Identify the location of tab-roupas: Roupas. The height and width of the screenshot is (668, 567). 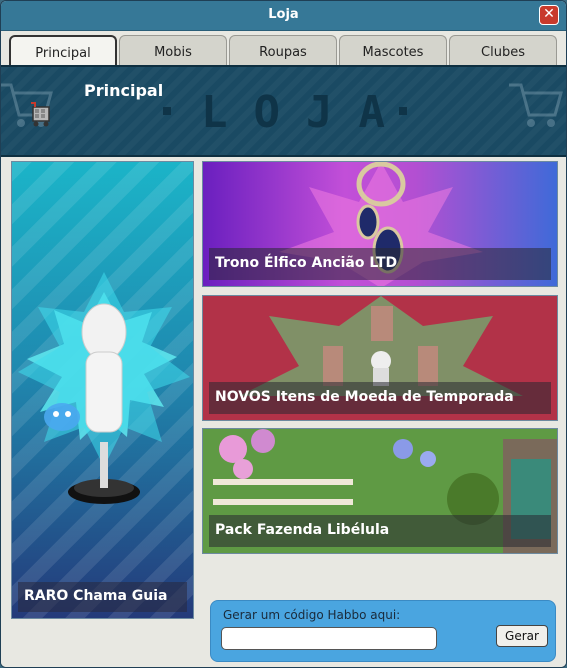
(283, 50).